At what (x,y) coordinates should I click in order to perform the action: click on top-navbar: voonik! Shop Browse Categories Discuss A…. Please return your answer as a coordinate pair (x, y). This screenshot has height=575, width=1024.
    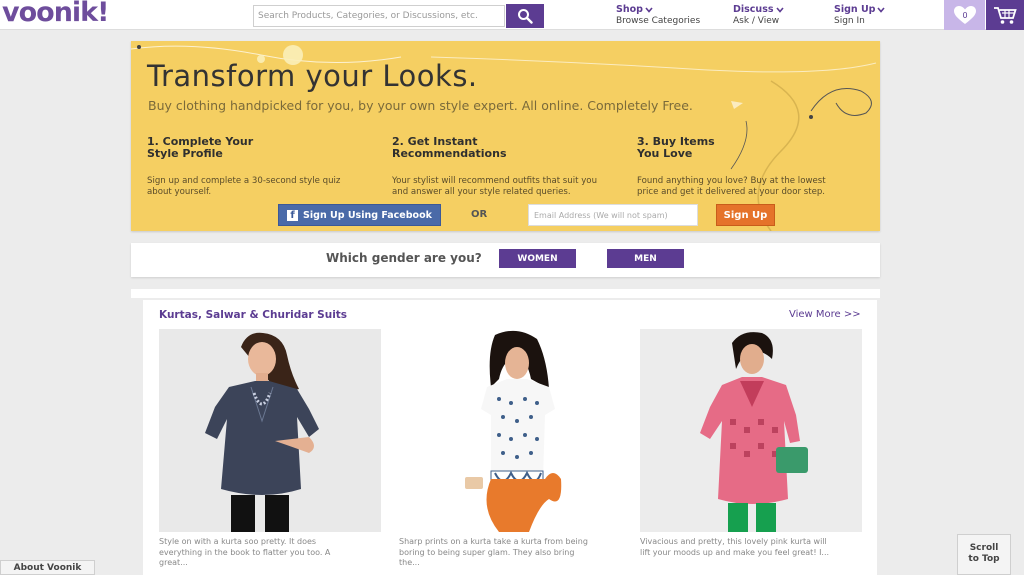
    Looking at the image, I should click on (512, 15).